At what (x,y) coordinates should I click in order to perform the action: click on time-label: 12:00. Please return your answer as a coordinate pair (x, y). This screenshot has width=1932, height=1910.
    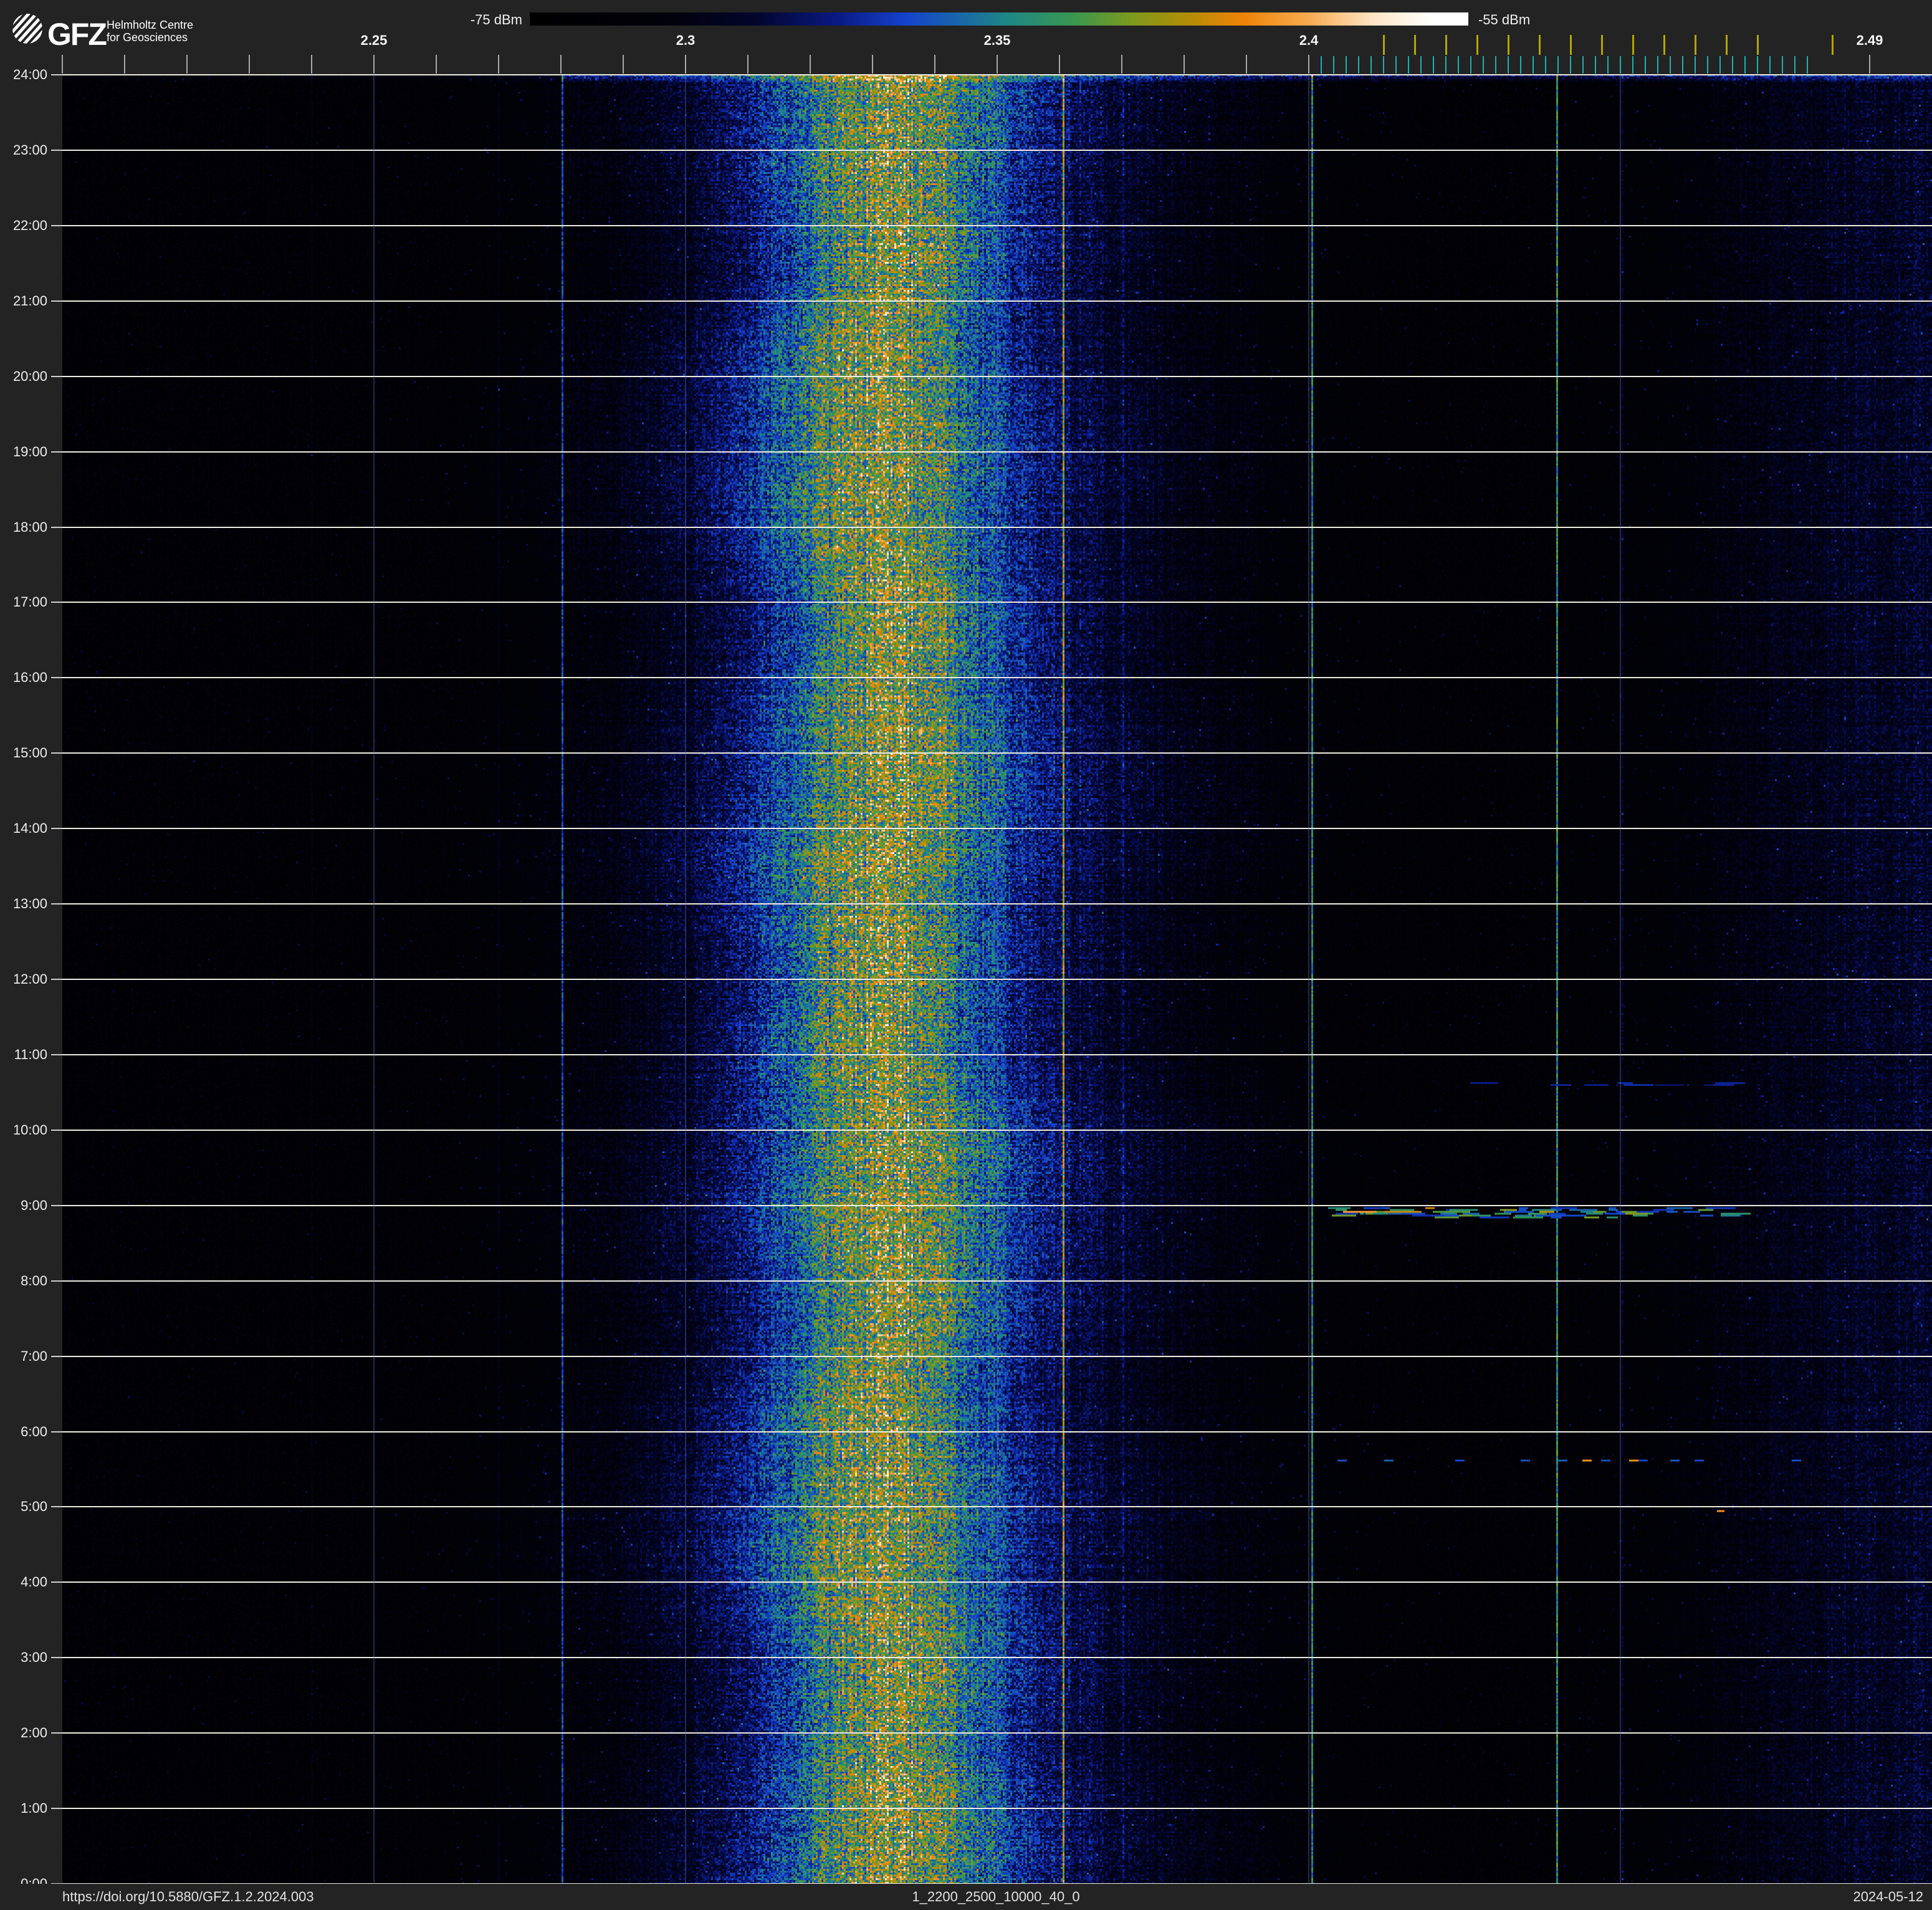
    Looking at the image, I should click on (29, 979).